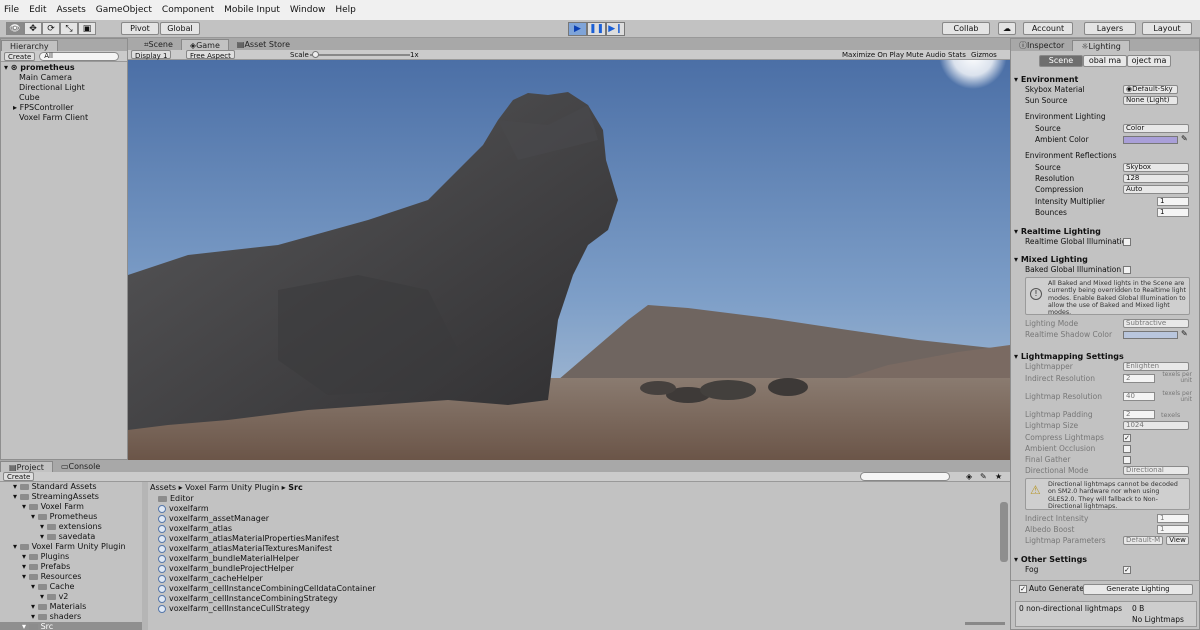 The width and height of the screenshot is (1200, 630). I want to click on rect-tool-icon: ▣, so click(87, 28).